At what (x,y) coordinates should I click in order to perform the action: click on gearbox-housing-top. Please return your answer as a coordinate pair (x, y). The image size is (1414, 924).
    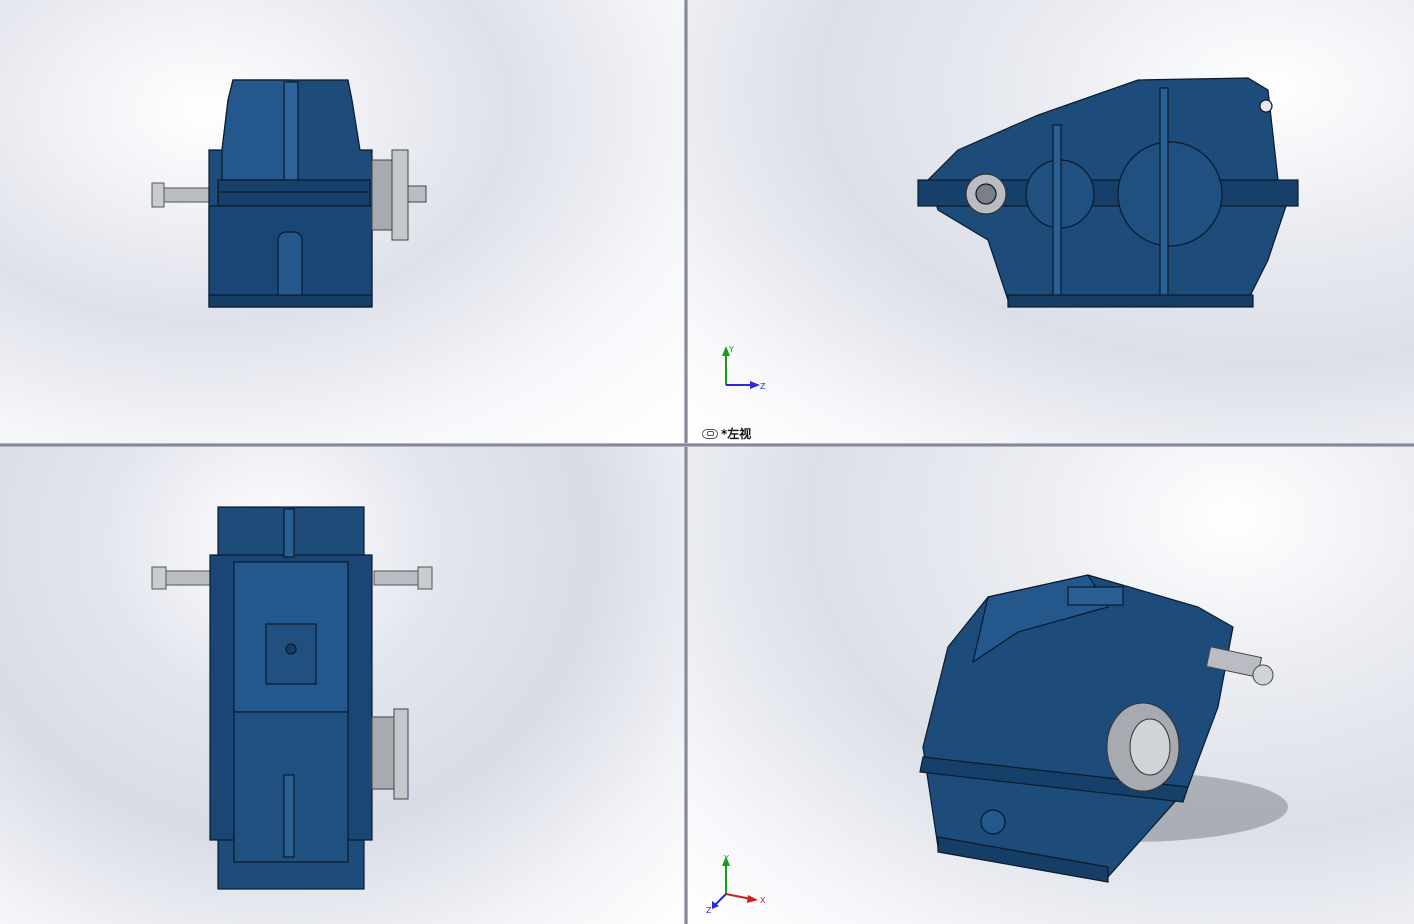
    Looking at the image, I should click on (291, 698).